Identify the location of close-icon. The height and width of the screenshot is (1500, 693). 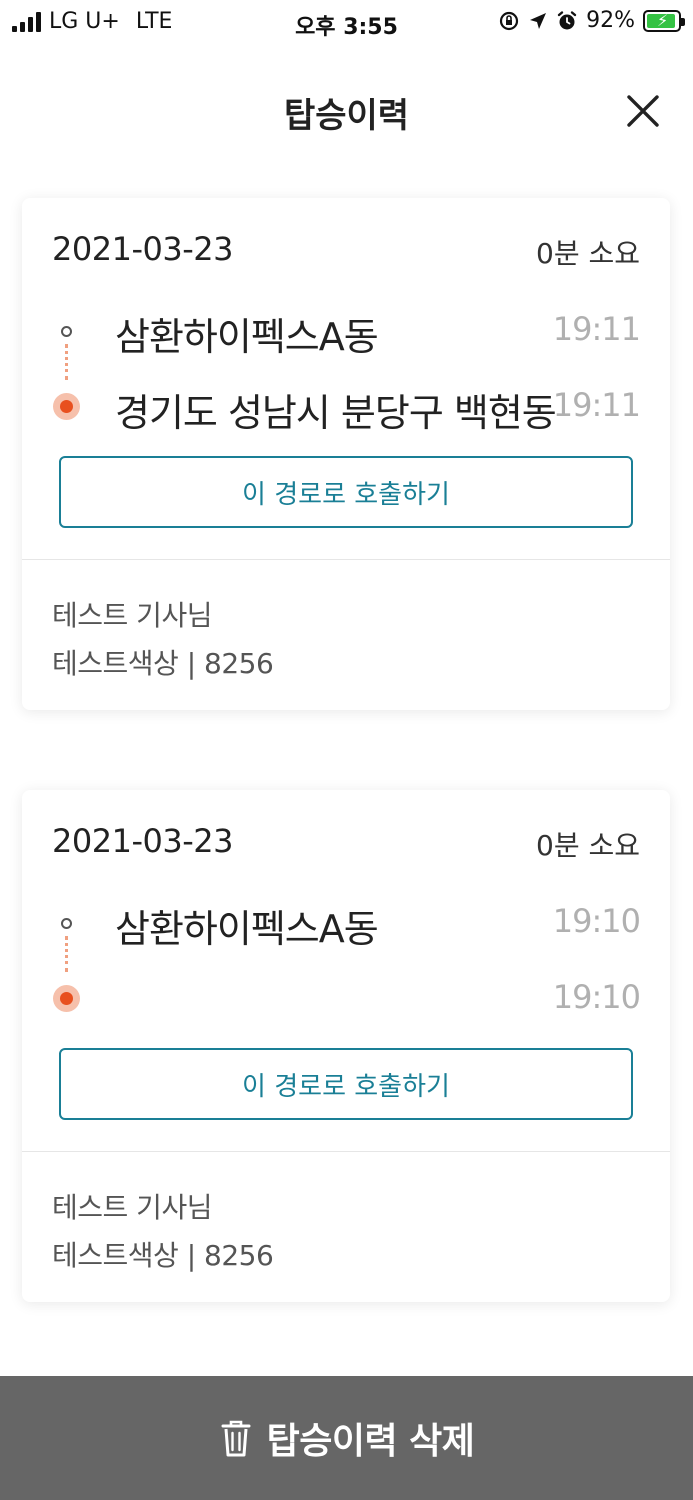
(643, 111).